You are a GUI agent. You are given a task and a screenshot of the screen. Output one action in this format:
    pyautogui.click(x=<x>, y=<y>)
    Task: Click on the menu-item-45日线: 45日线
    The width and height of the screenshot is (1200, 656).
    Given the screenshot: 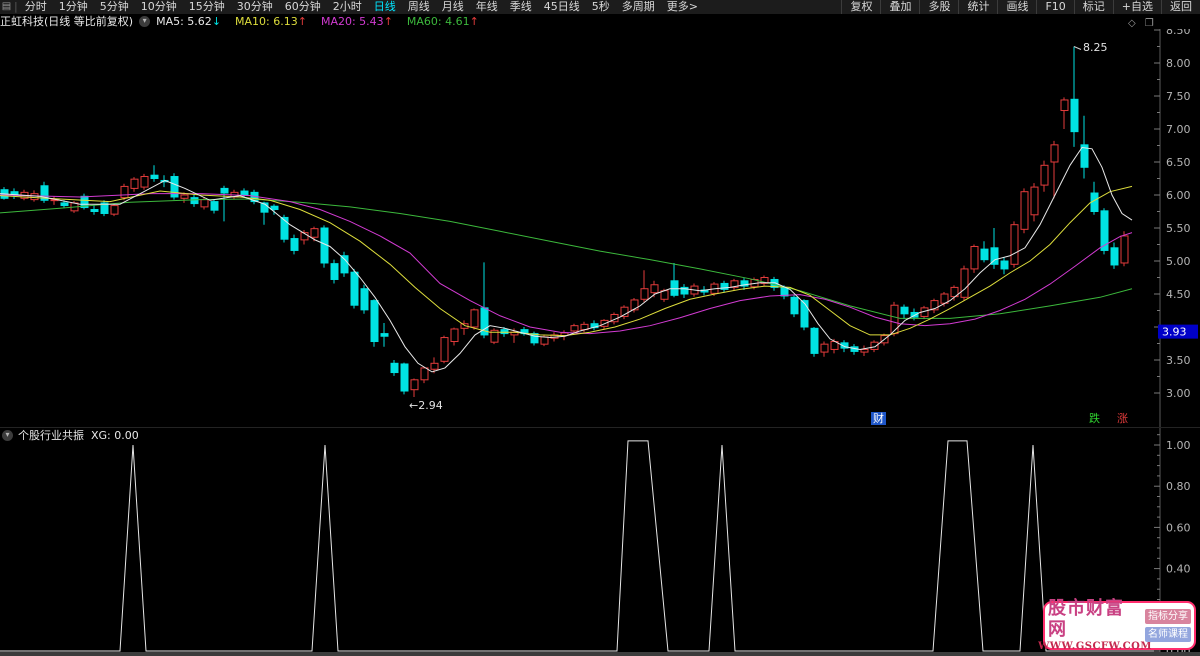 What is the action you would take?
    pyautogui.click(x=562, y=7)
    